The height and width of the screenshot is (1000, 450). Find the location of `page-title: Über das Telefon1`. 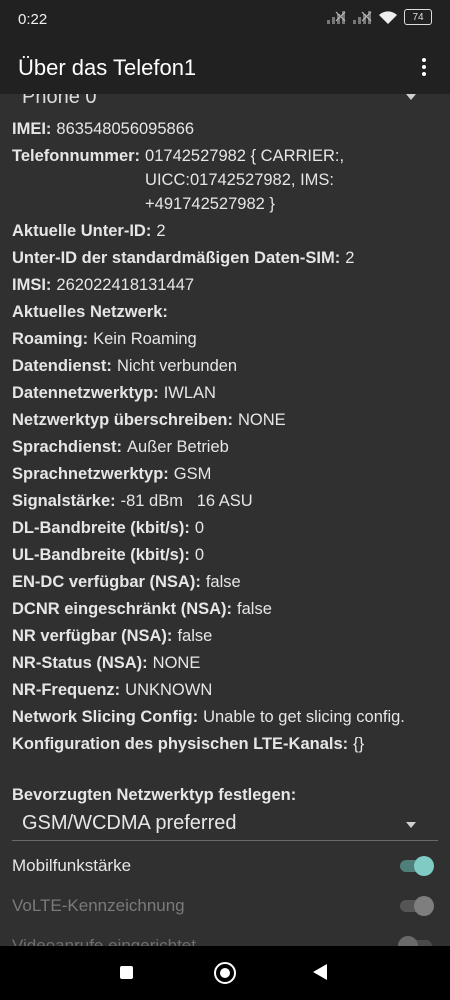

page-title: Über das Telefon1 is located at coordinates (107, 67).